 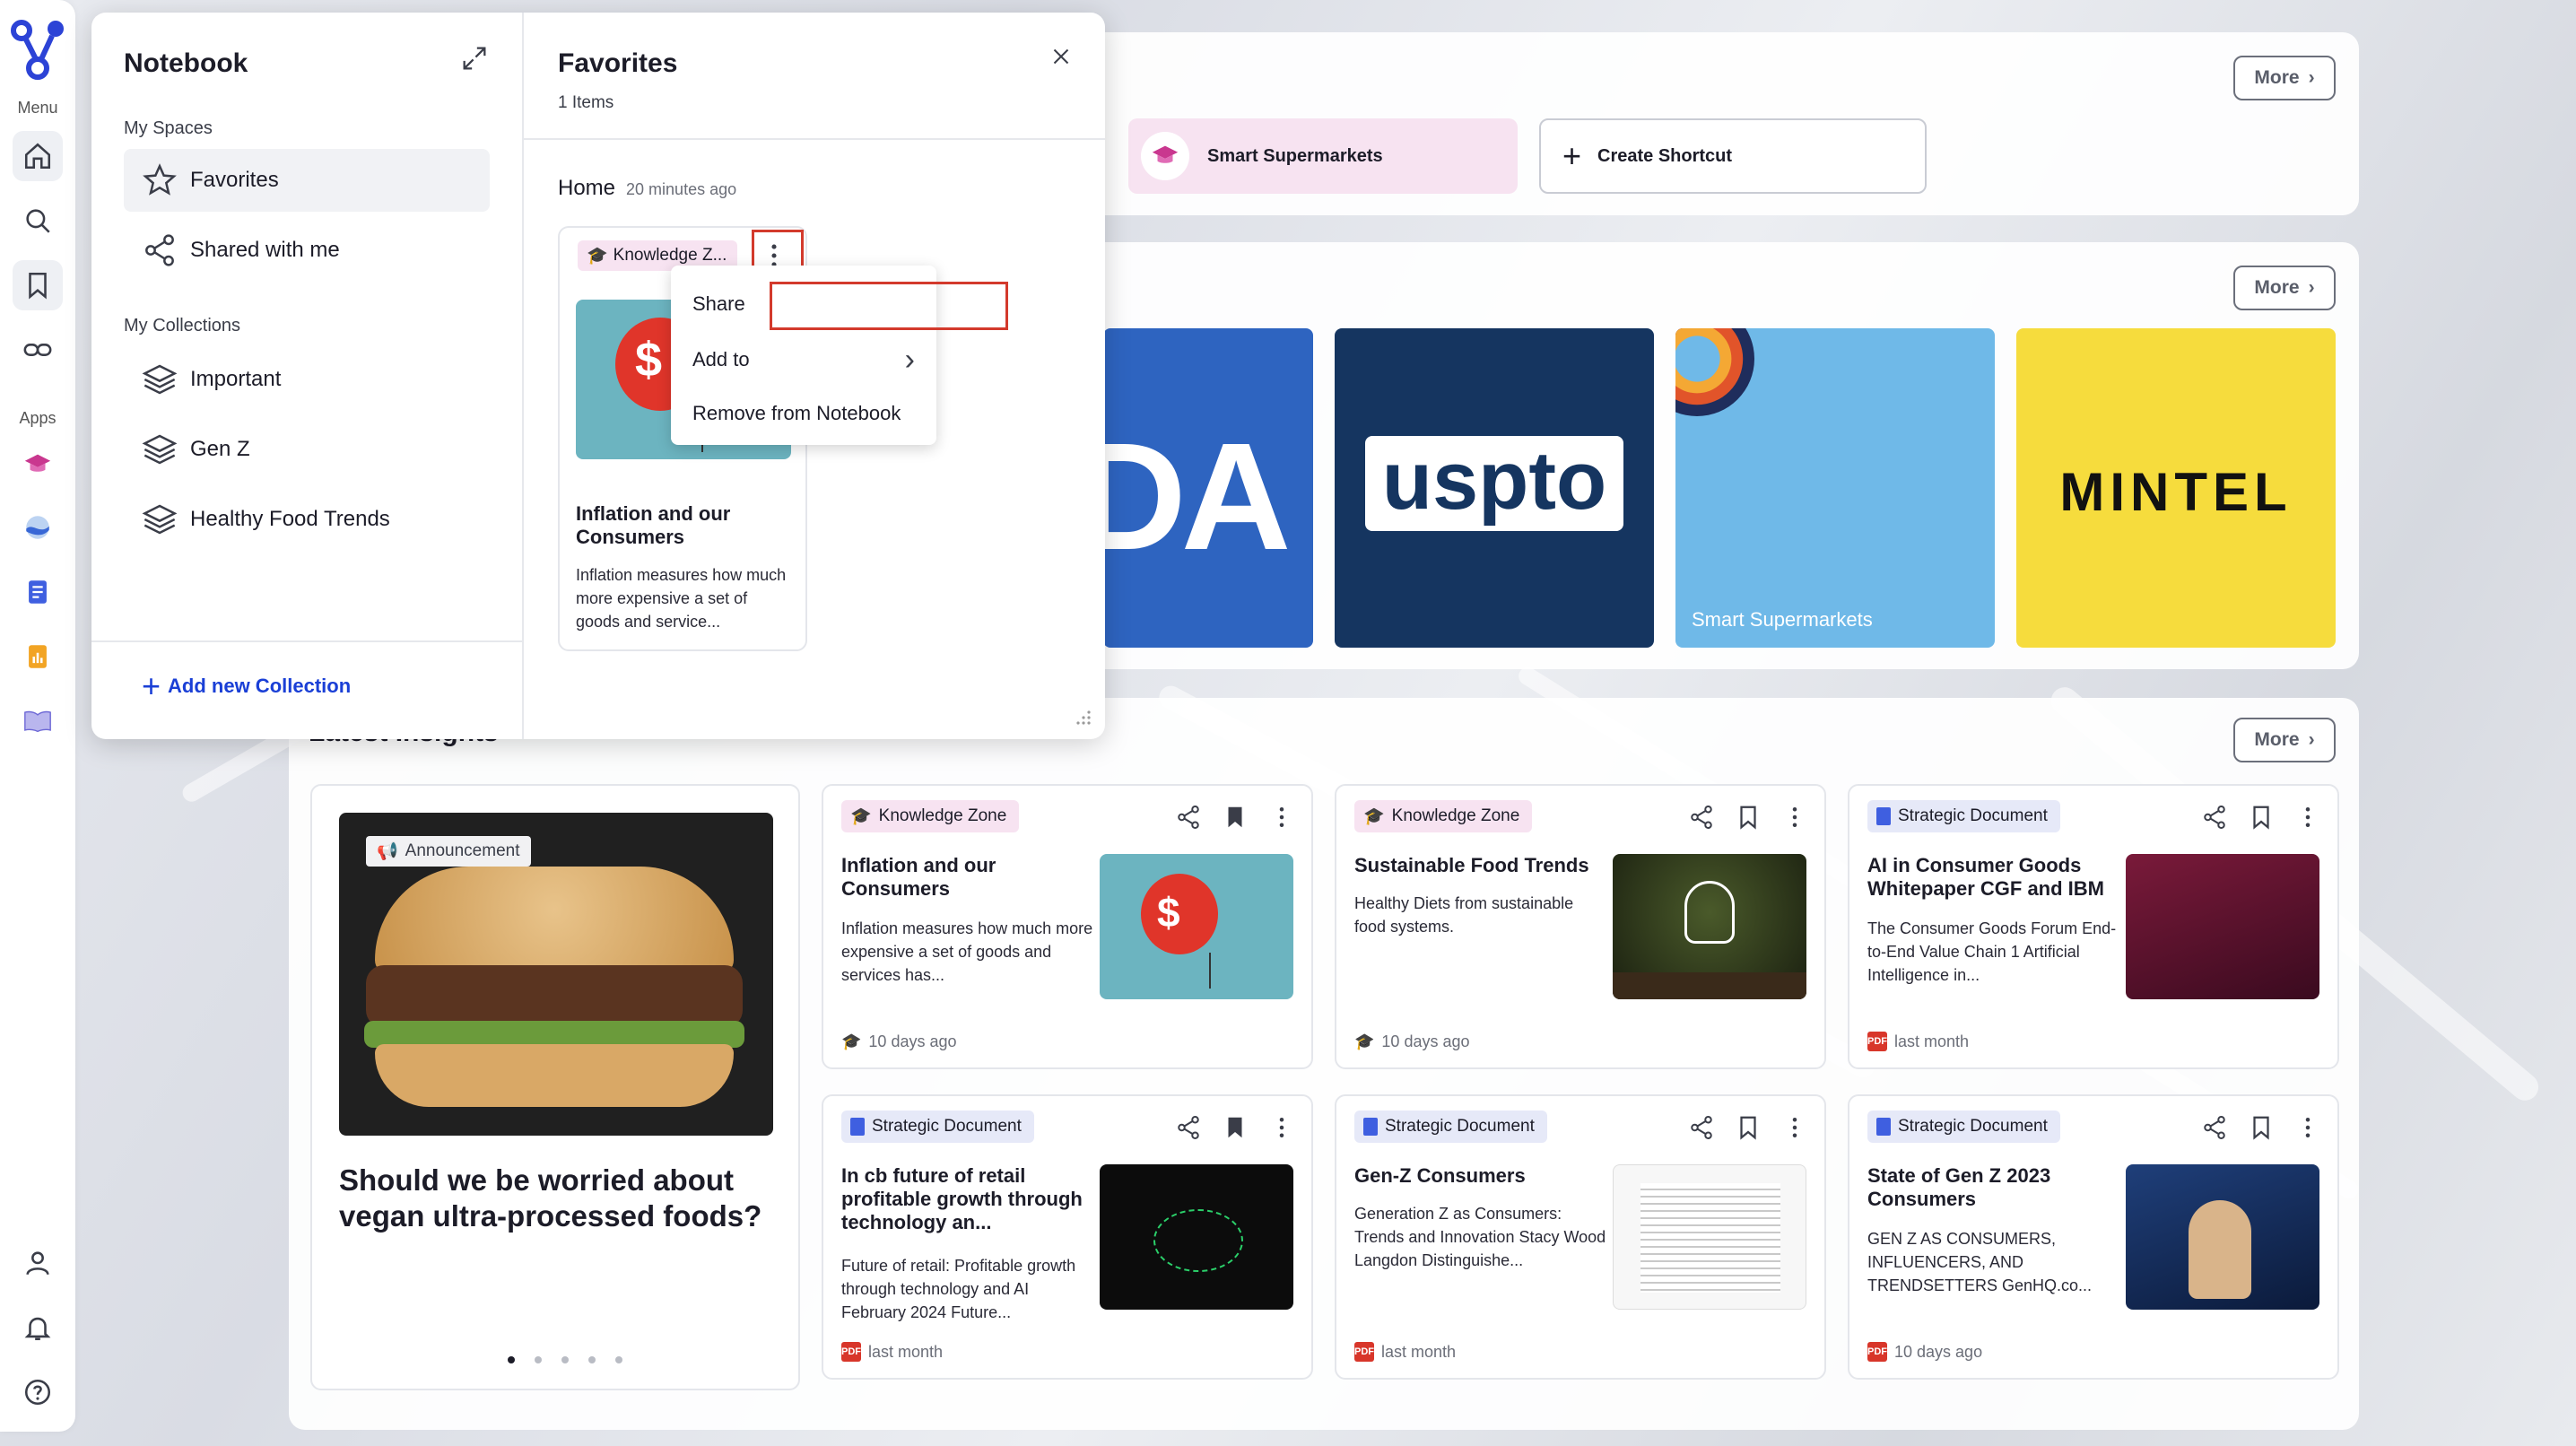 What do you see at coordinates (1419, 1351) in the screenshot?
I see `card-time: last month` at bounding box center [1419, 1351].